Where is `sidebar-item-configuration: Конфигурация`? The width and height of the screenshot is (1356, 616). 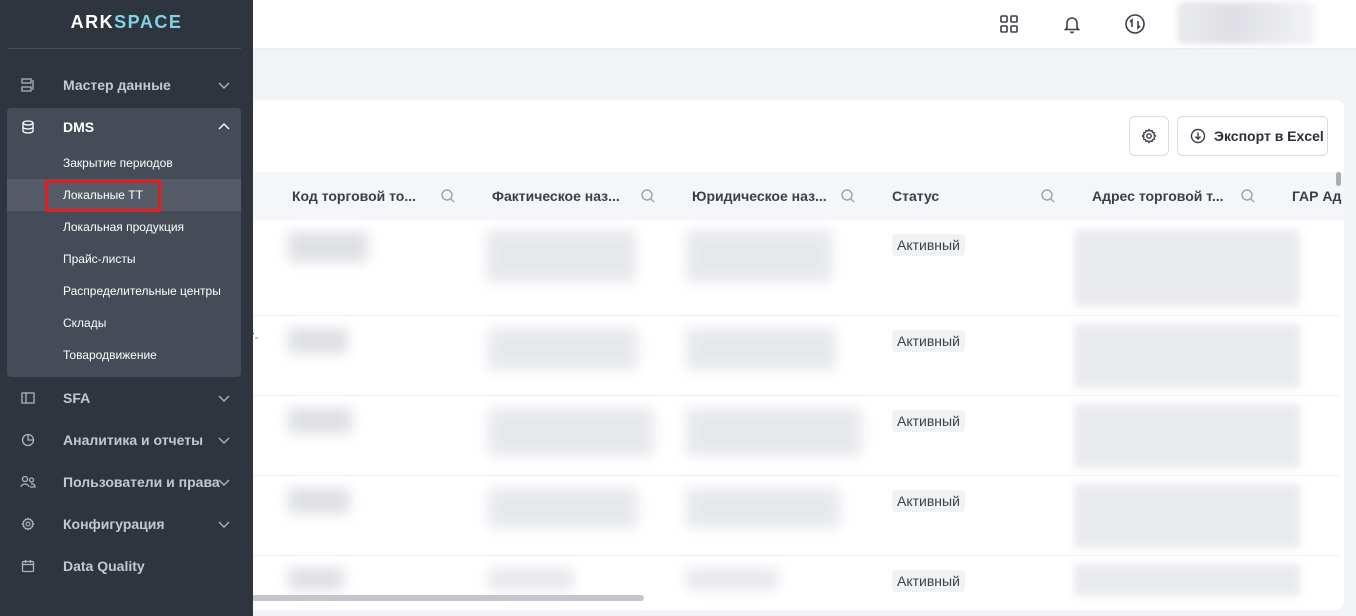 sidebar-item-configuration: Конфигурация is located at coordinates (124, 524).